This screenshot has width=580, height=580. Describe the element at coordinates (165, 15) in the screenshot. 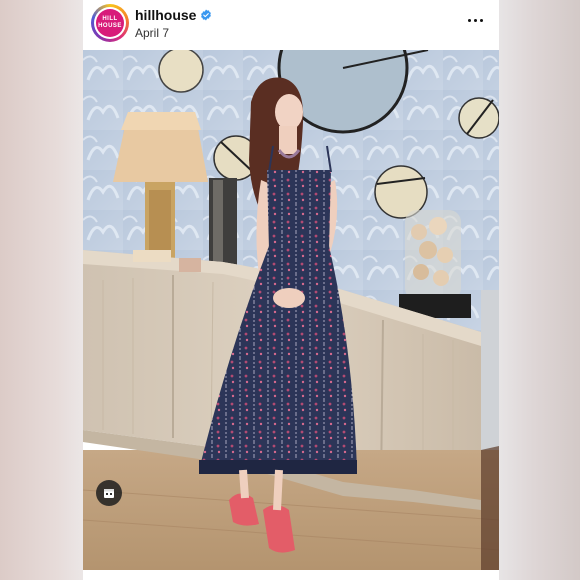

I see `username: hillhouse` at that location.